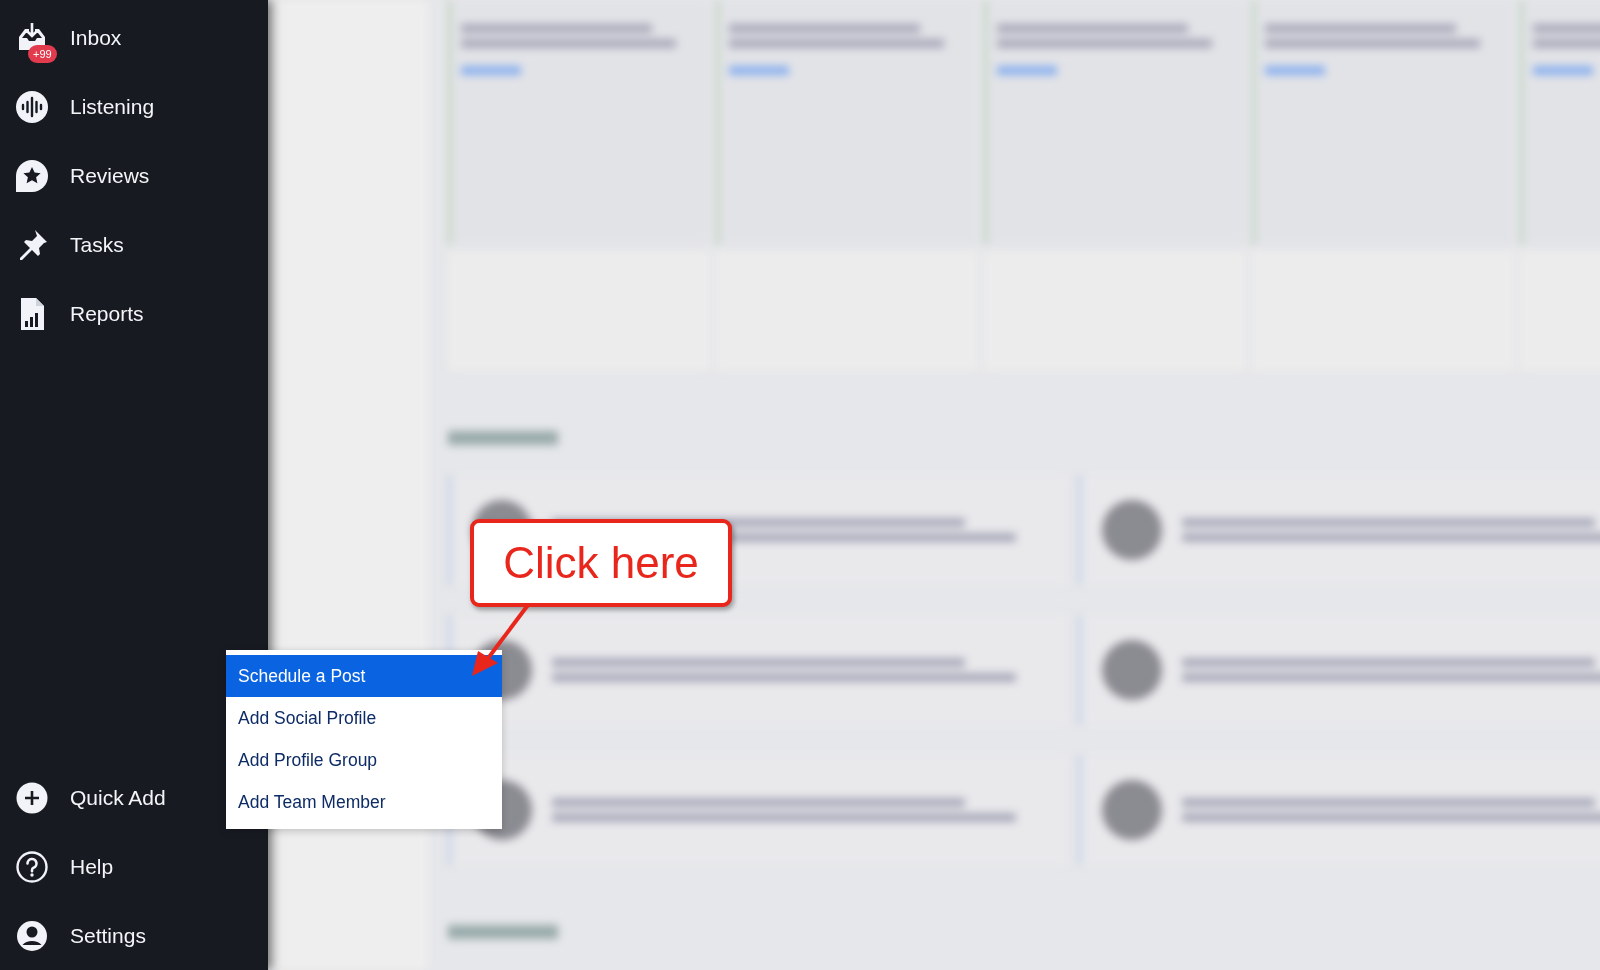 The height and width of the screenshot is (970, 1600). I want to click on menu-item: Add Profile Group, so click(364, 760).